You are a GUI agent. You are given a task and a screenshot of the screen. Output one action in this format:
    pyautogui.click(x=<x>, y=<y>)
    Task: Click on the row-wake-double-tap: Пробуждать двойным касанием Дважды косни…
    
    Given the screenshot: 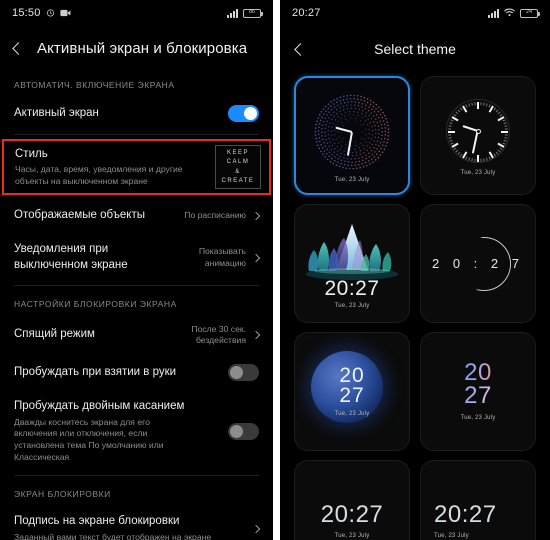 What is the action you would take?
    pyautogui.click(x=136, y=431)
    